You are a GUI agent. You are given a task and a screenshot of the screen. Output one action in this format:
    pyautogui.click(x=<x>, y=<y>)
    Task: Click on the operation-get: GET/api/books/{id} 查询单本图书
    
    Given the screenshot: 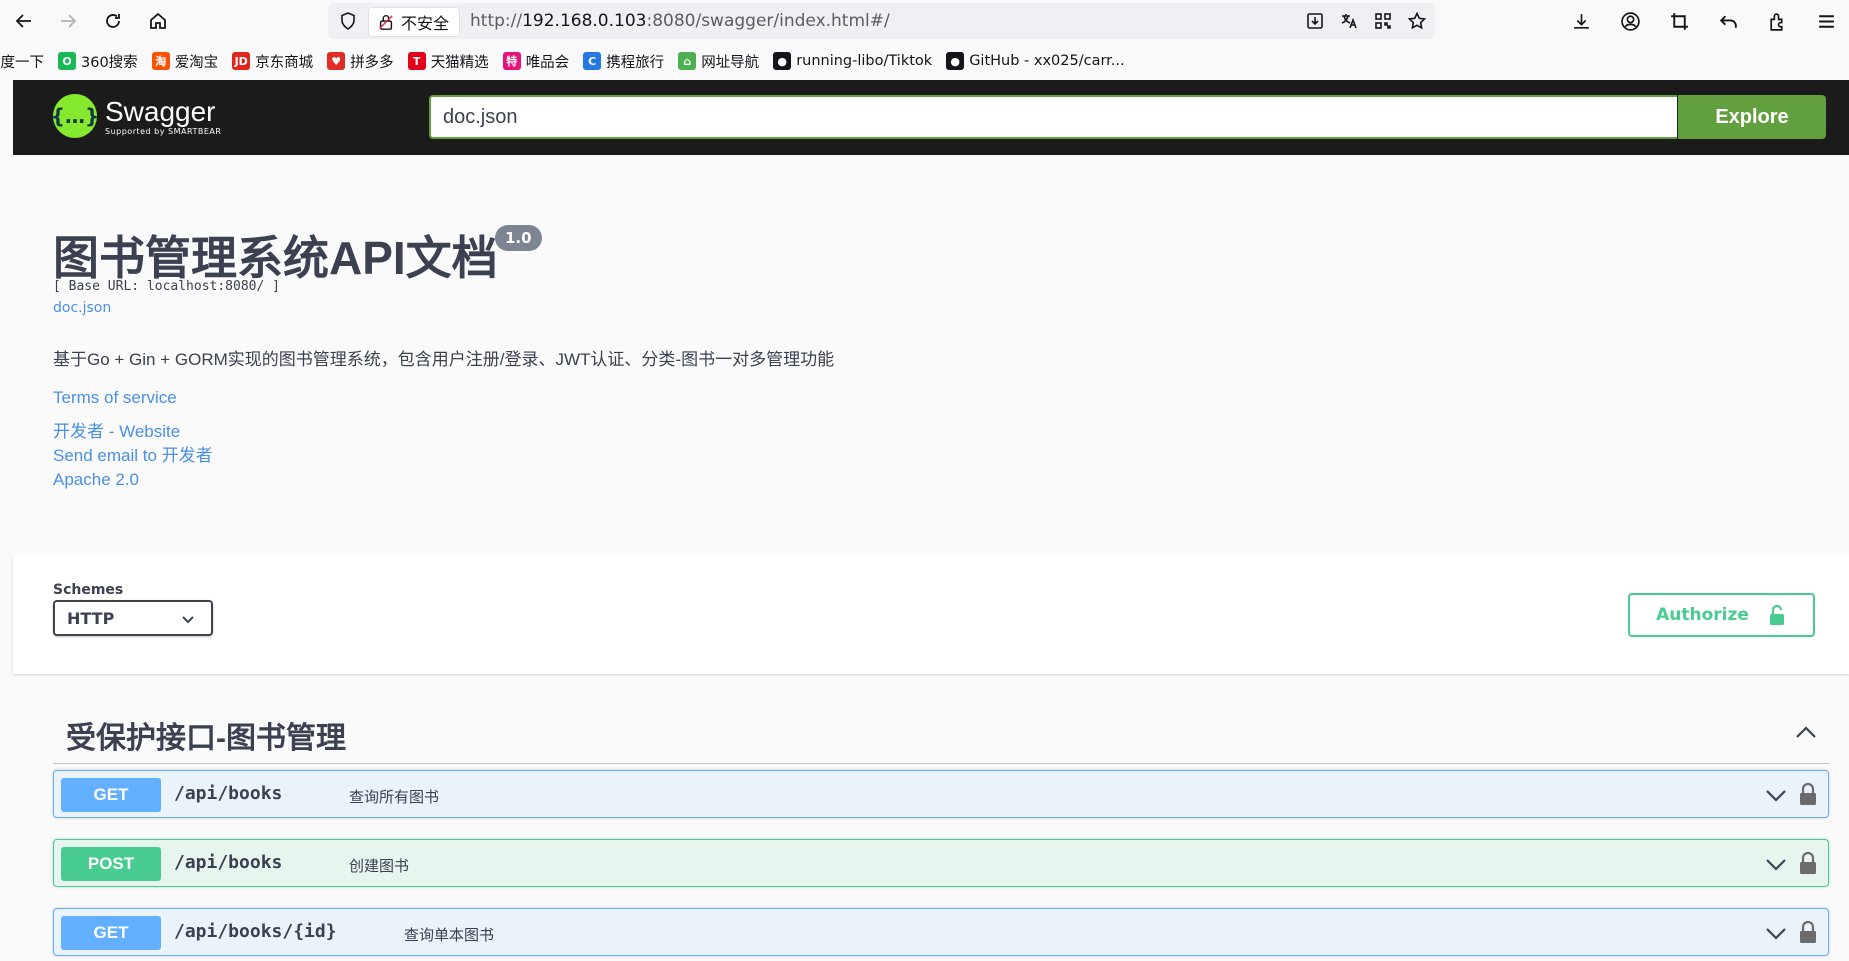 What is the action you would take?
    pyautogui.click(x=941, y=932)
    